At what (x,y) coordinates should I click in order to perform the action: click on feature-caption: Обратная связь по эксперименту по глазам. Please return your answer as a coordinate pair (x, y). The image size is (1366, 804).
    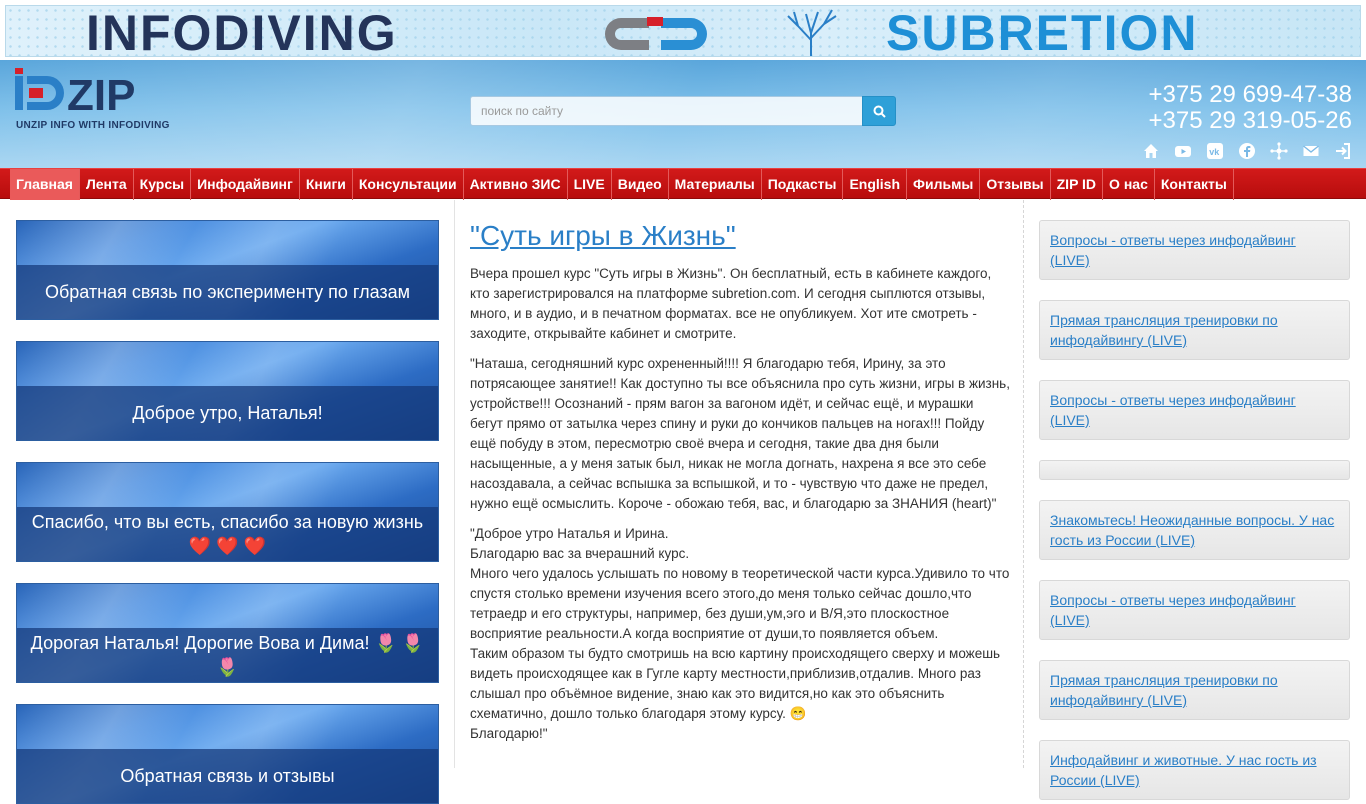
    Looking at the image, I should click on (227, 292).